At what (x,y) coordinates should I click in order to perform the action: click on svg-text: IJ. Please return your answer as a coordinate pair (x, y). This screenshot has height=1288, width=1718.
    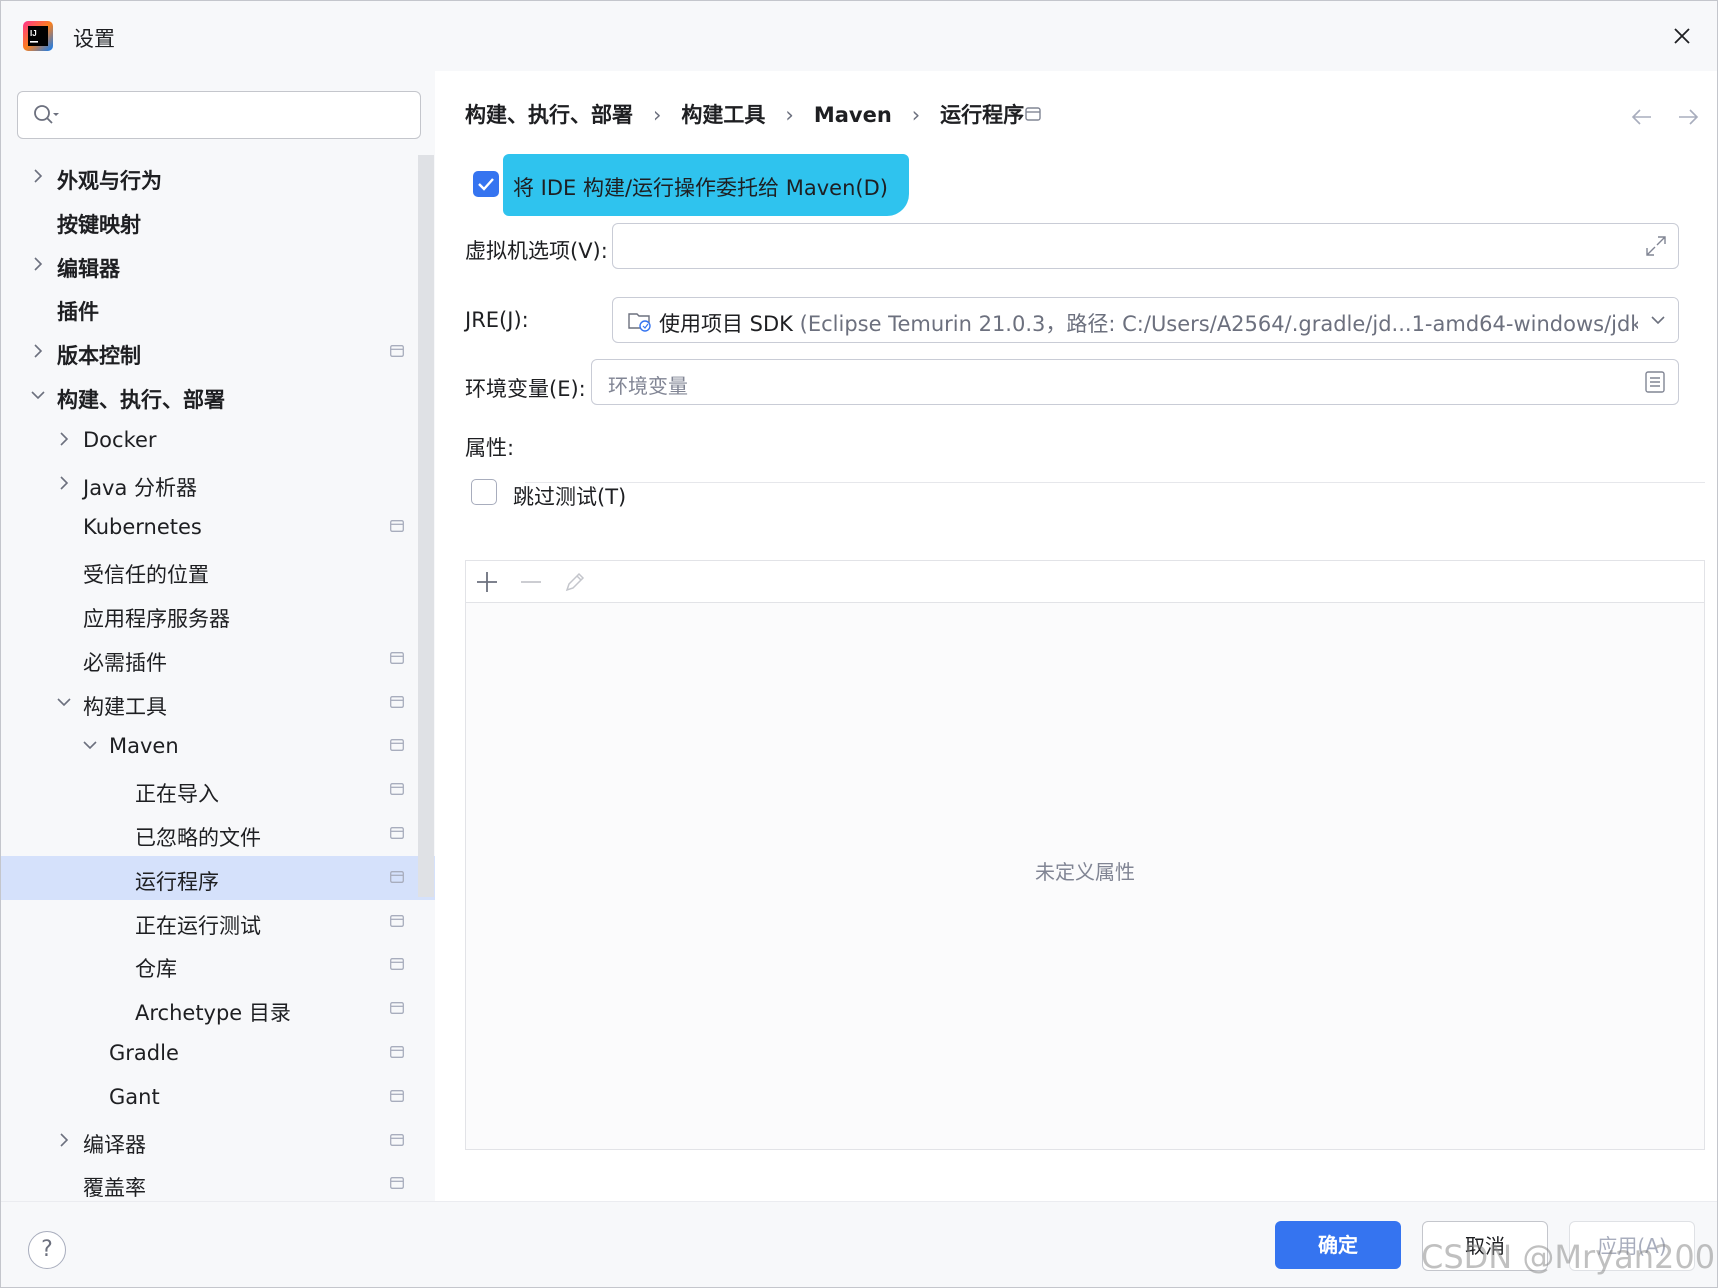
    Looking at the image, I should click on (33, 33).